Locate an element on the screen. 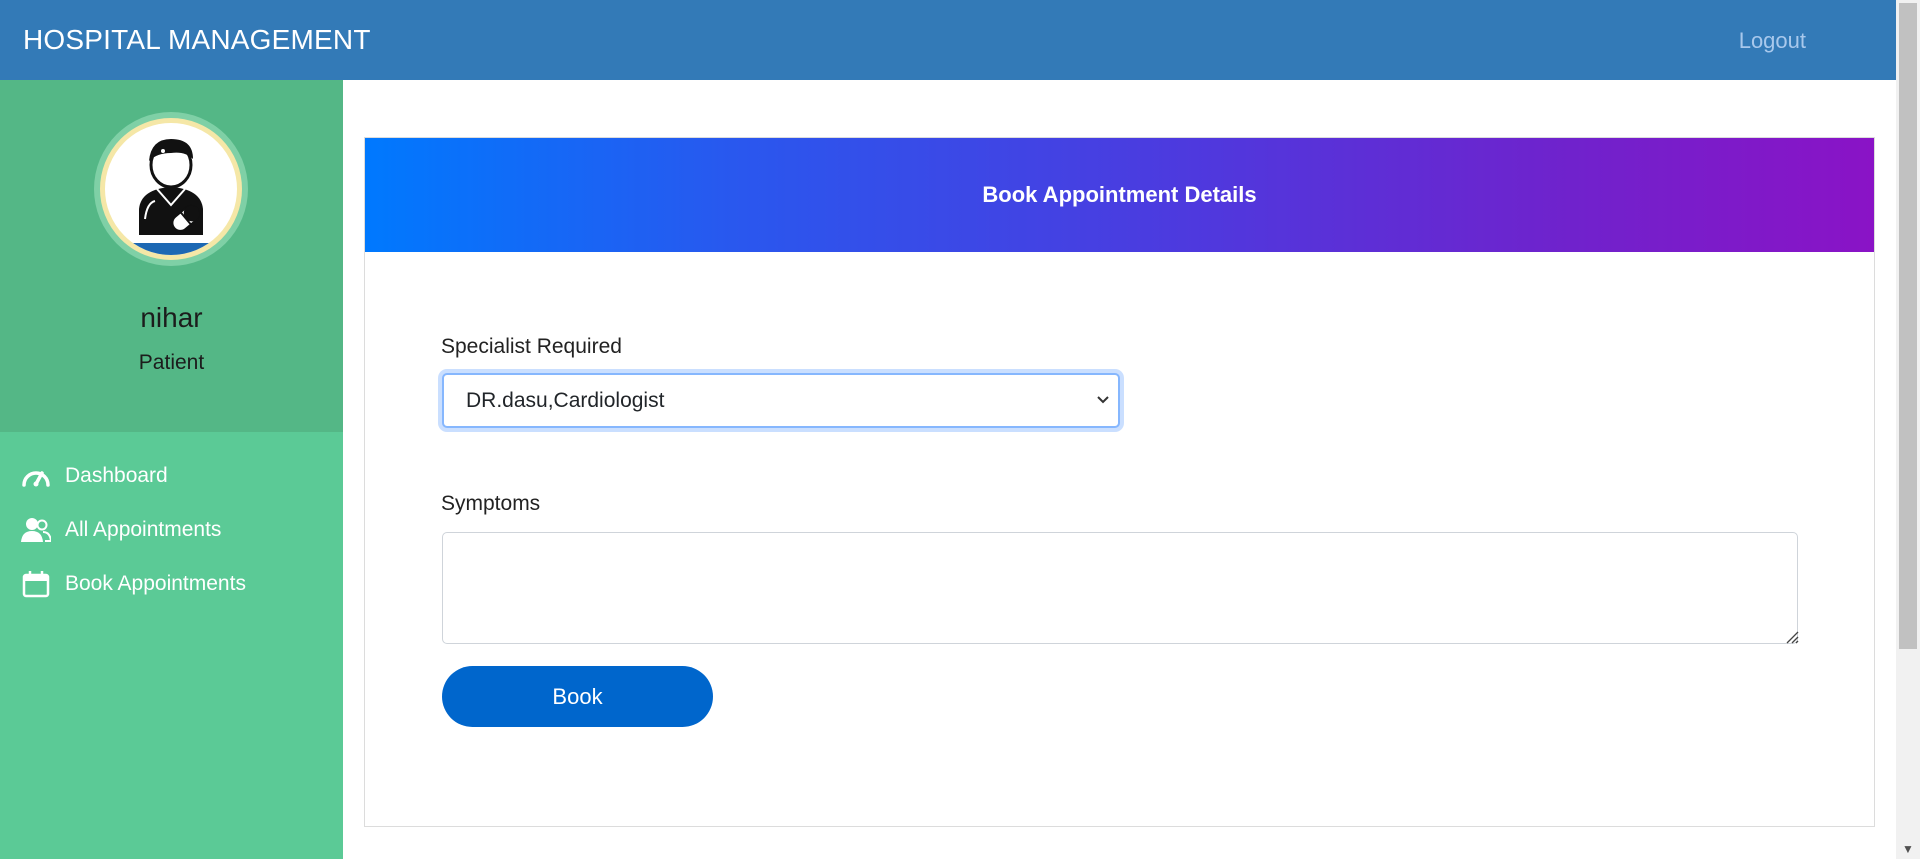  brand-title: HOSPITAL MANAGEMENT is located at coordinates (197, 39).